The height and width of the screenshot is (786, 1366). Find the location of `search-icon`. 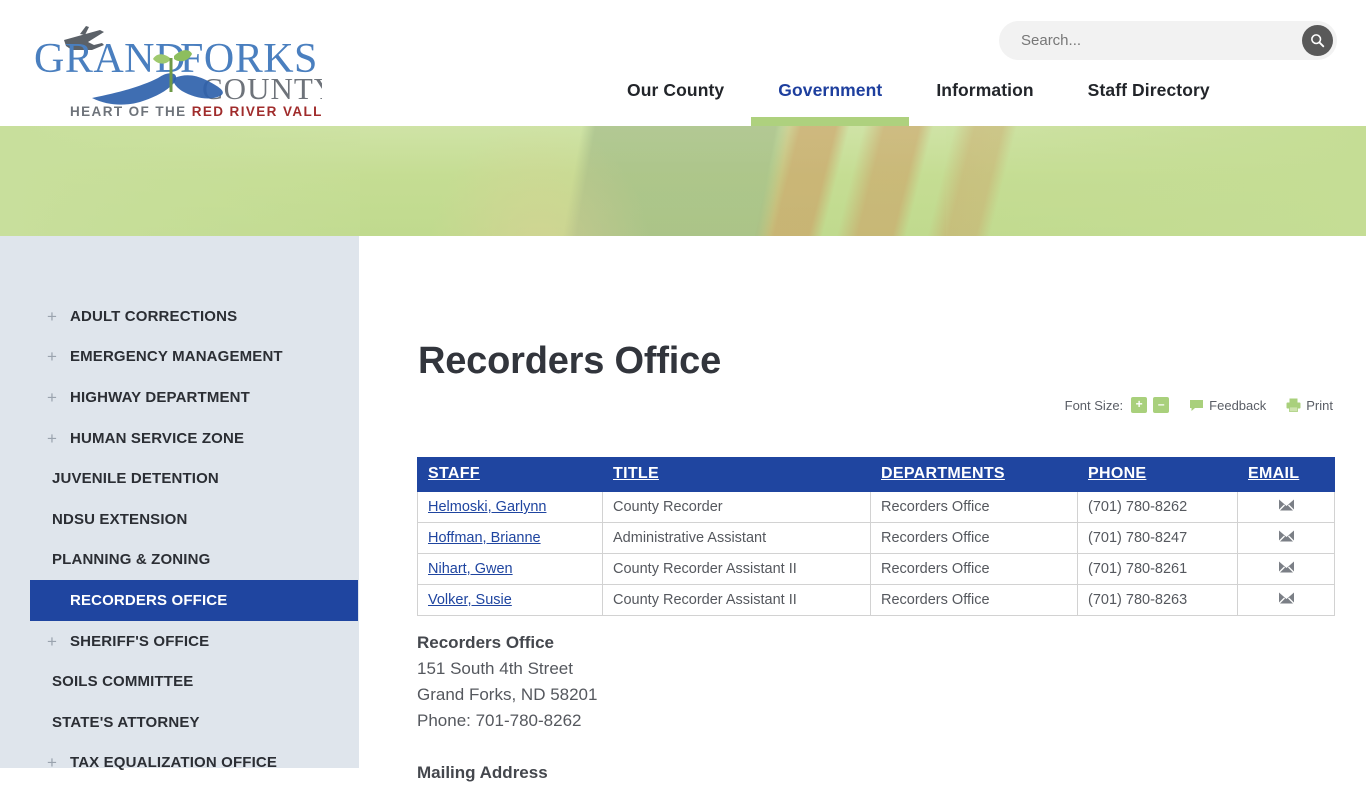

search-icon is located at coordinates (1318, 41).